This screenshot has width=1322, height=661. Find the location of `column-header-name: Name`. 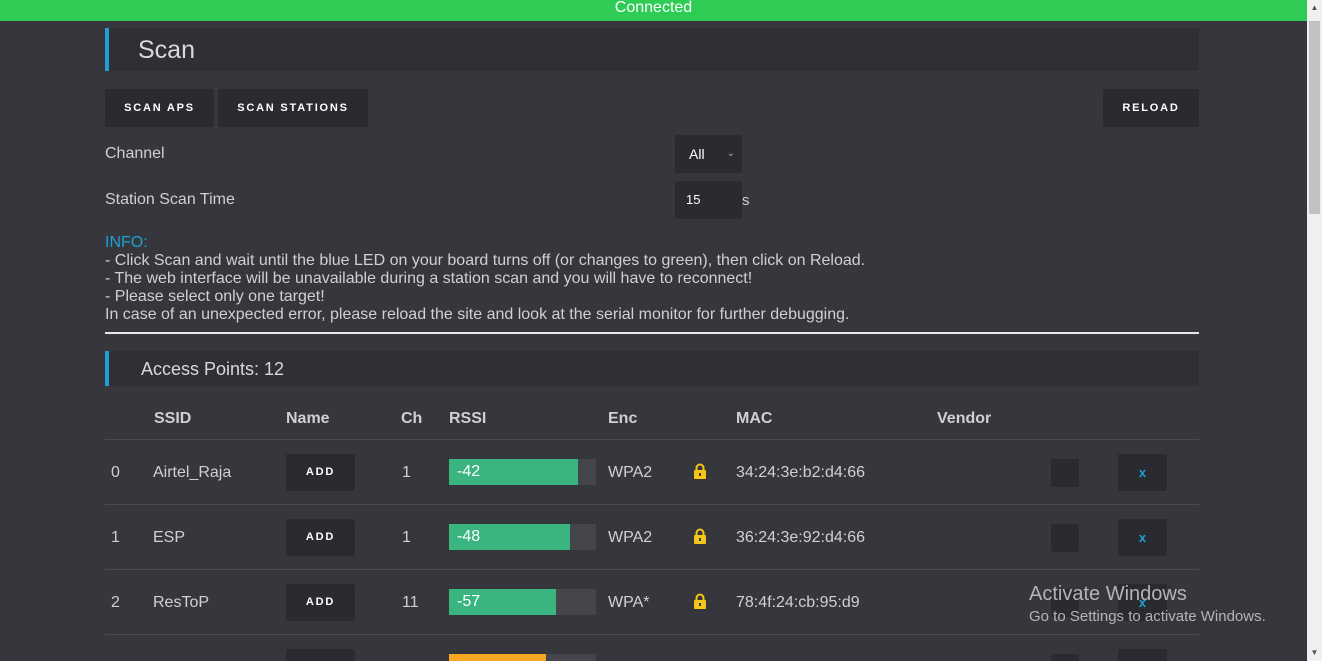

column-header-name: Name is located at coordinates (308, 418).